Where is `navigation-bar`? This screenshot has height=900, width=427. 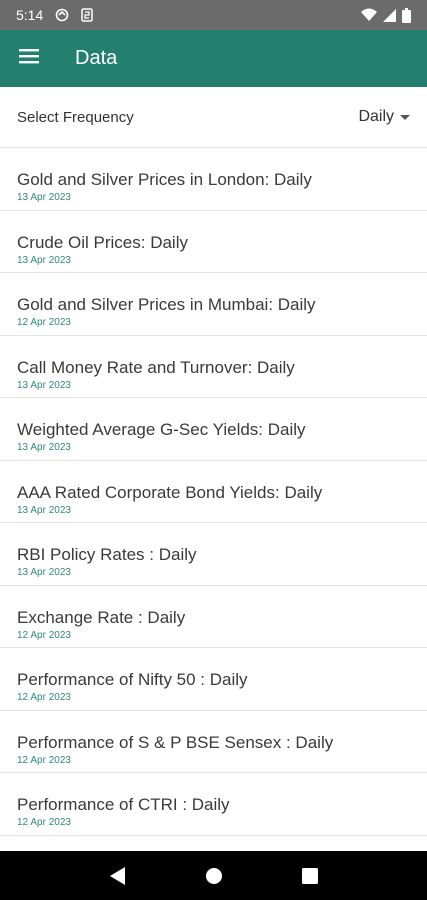 navigation-bar is located at coordinates (213, 875).